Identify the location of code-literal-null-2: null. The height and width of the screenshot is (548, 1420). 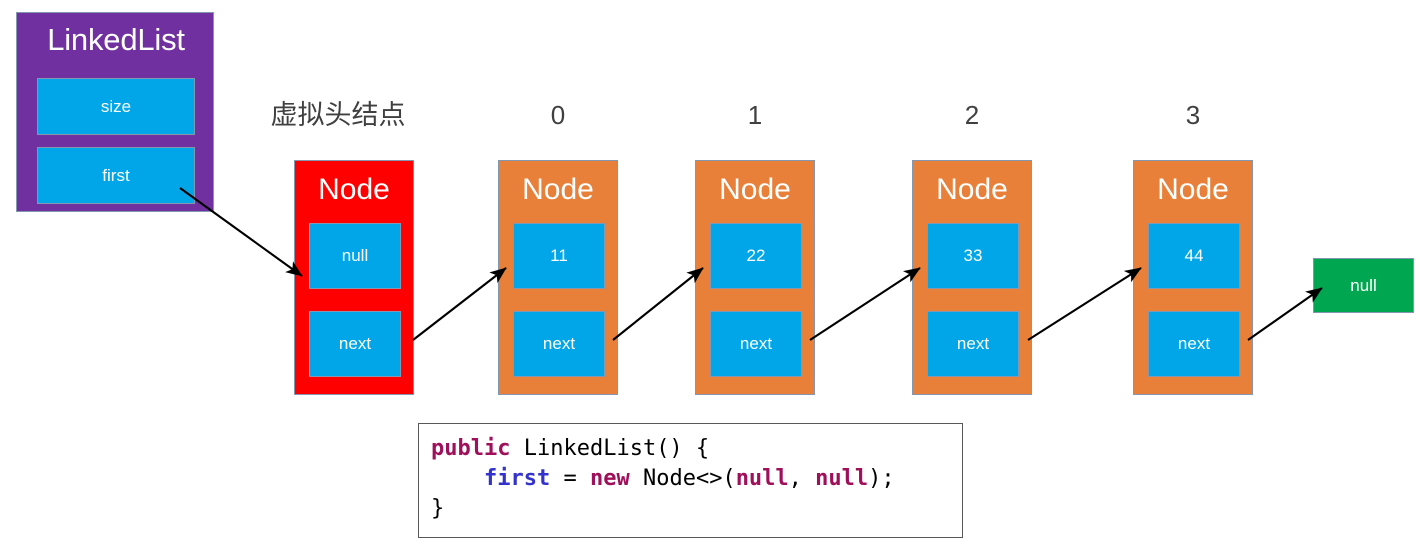
(842, 478).